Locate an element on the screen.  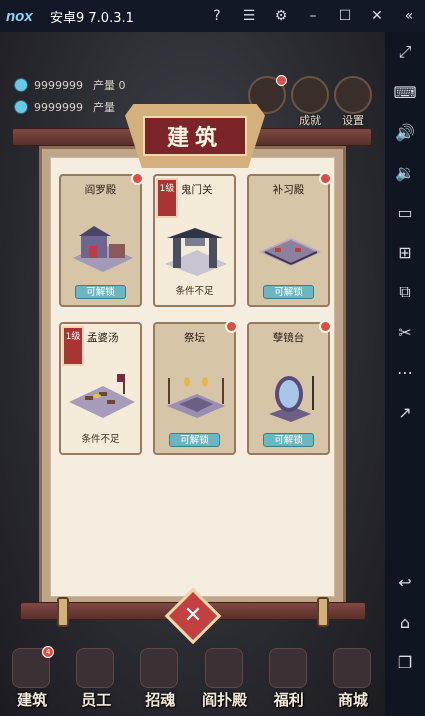
emulator-sidebar: ⤢ ⌨ 🔊 🔉 ▭ ⊞ ⧉ ✂ ⋯ ↗ ↩ ⌂ ❐ is located at coordinates (405, 374).